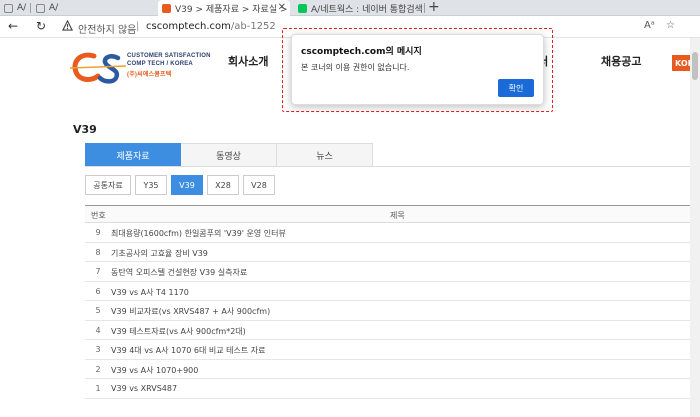 Image resolution: width=700 pixels, height=417 pixels. What do you see at coordinates (516, 88) in the screenshot?
I see `dialog-ok-button: 확인` at bounding box center [516, 88].